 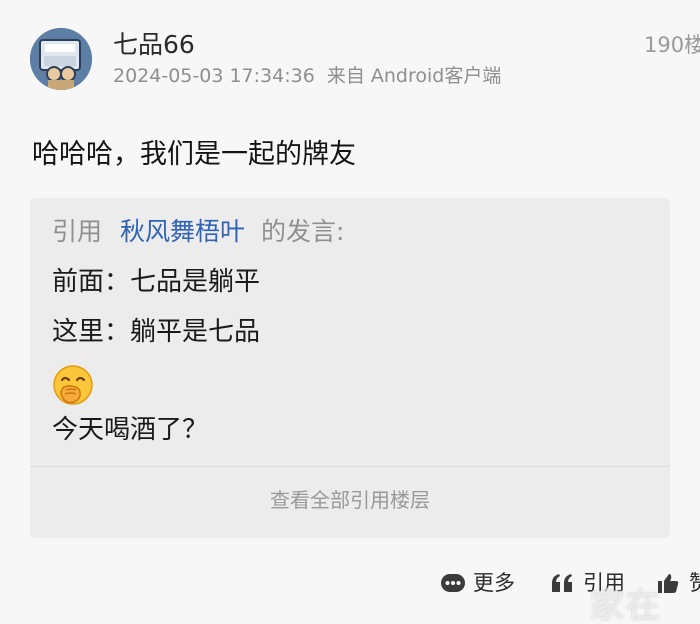 What do you see at coordinates (182, 231) in the screenshot?
I see `quote-user-link: 秋风舞梧叶` at bounding box center [182, 231].